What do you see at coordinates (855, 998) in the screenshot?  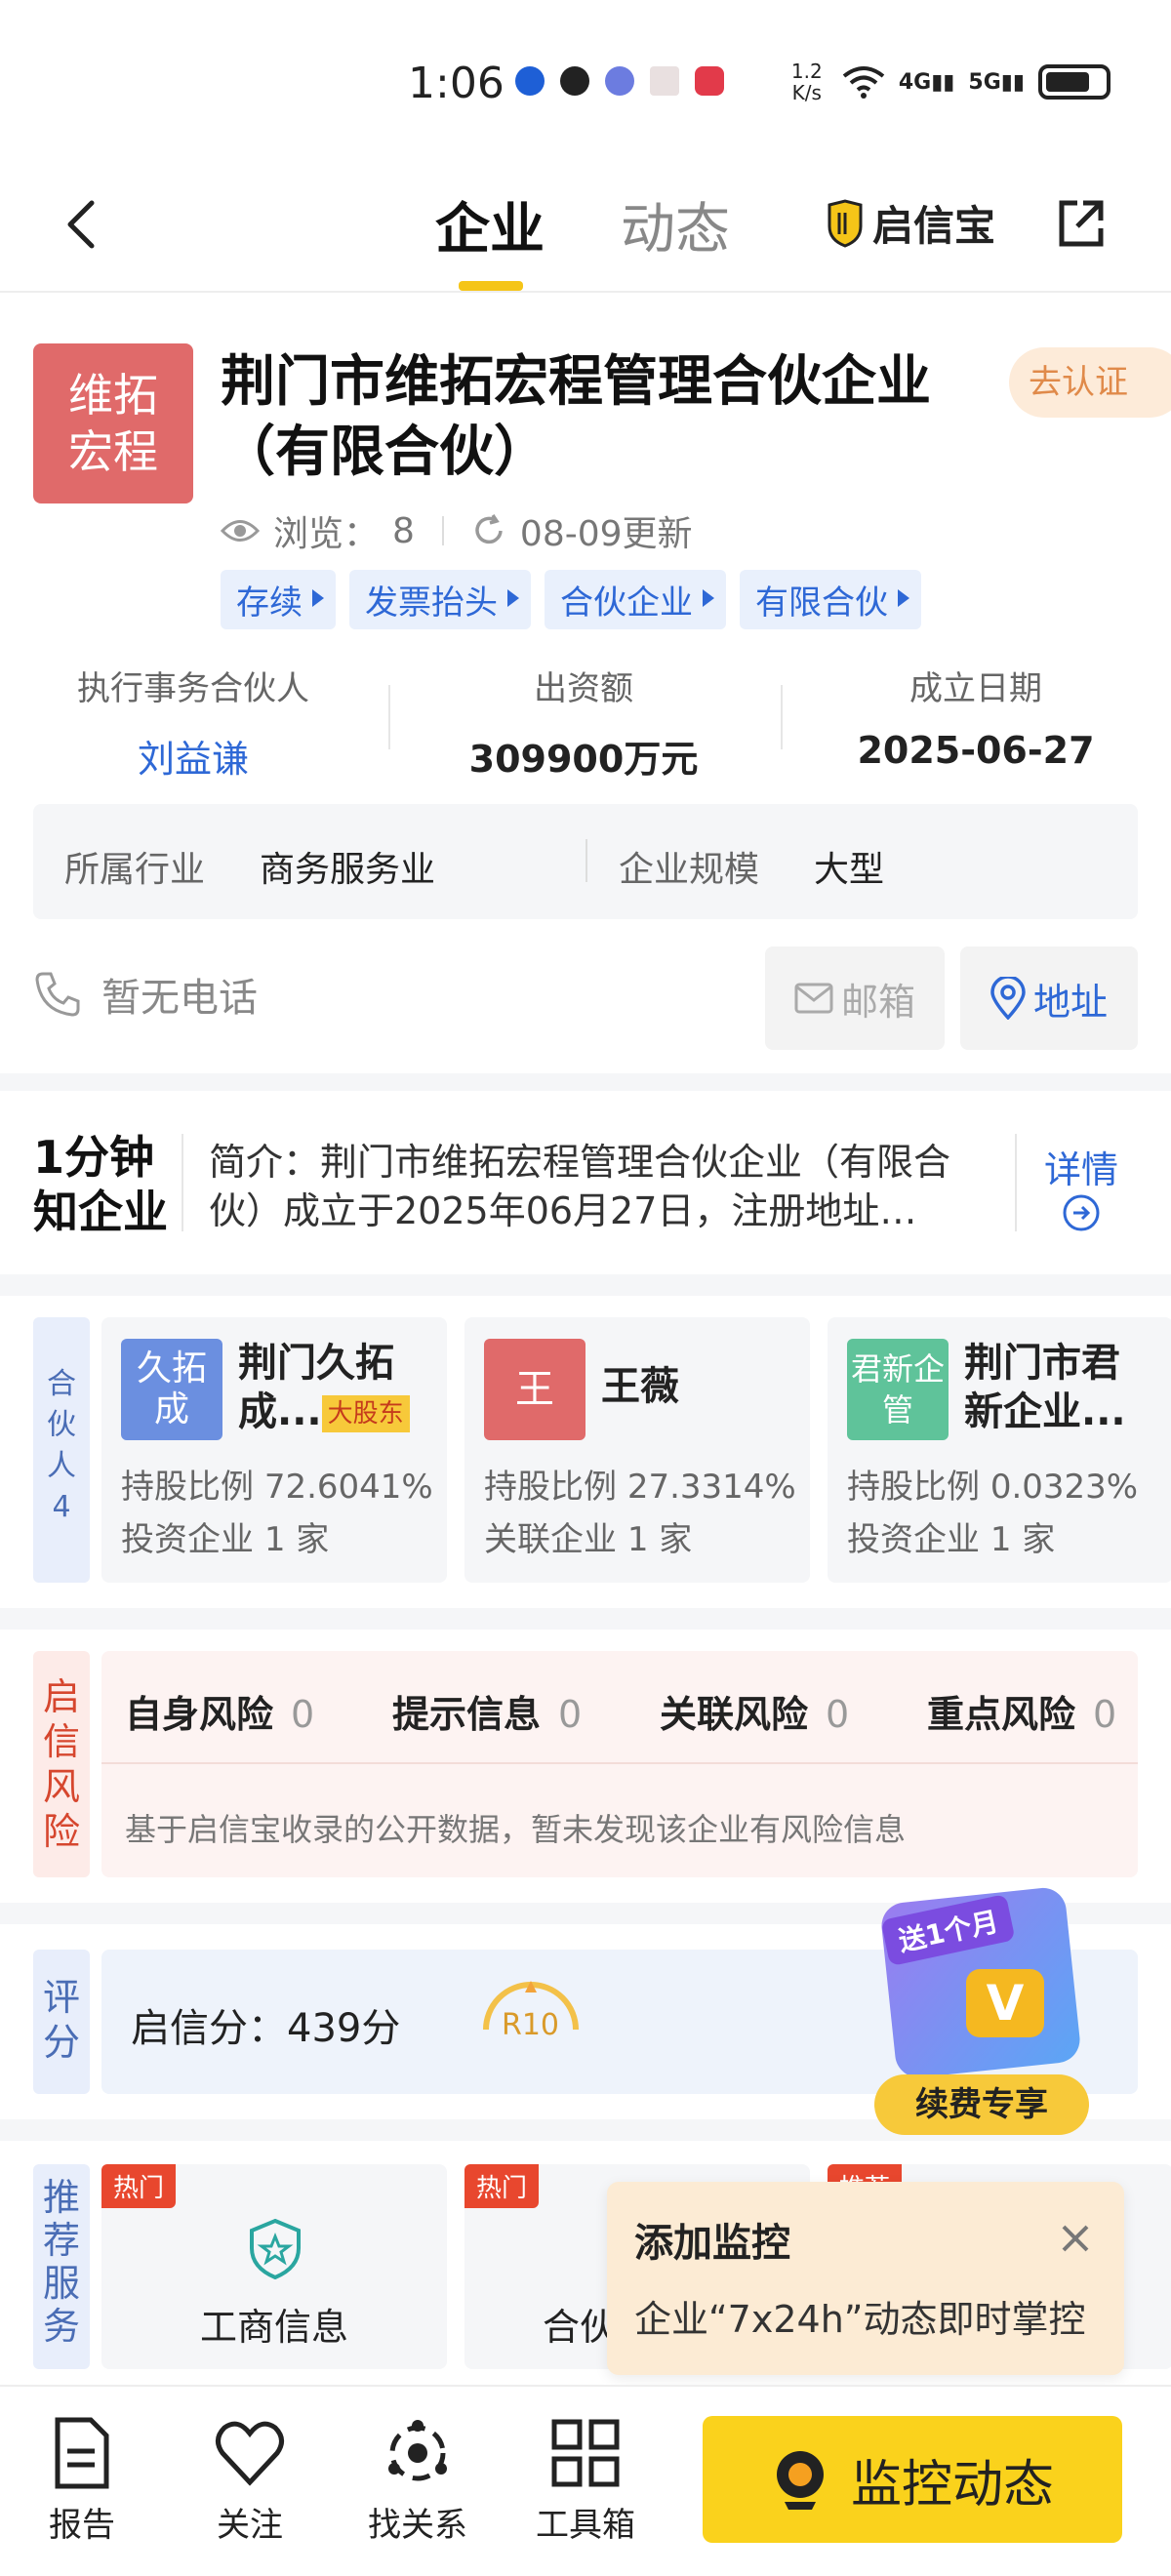 I see `email-button: 邮箱` at bounding box center [855, 998].